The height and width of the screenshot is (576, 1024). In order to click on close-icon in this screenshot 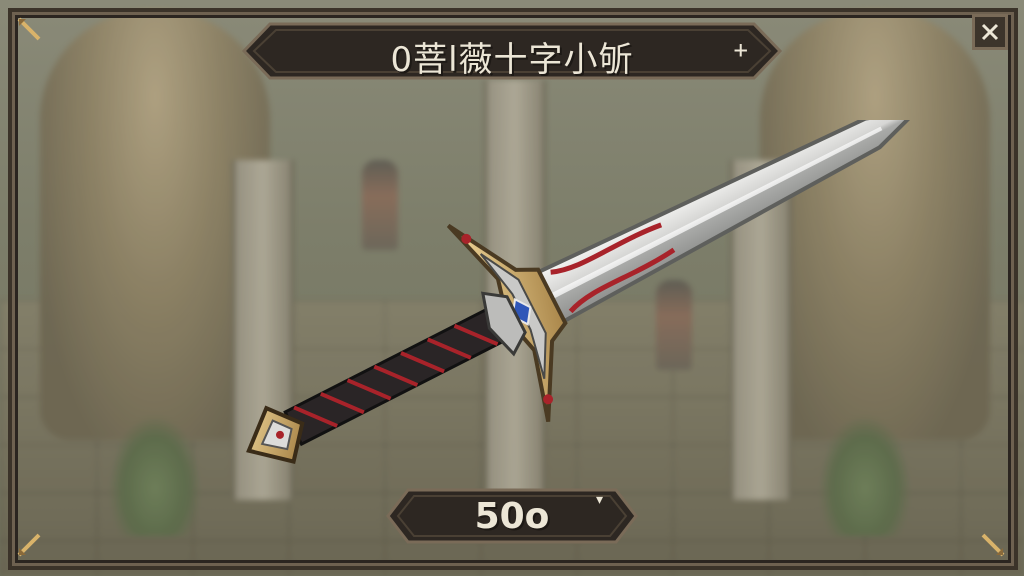, I will do `click(990, 32)`.